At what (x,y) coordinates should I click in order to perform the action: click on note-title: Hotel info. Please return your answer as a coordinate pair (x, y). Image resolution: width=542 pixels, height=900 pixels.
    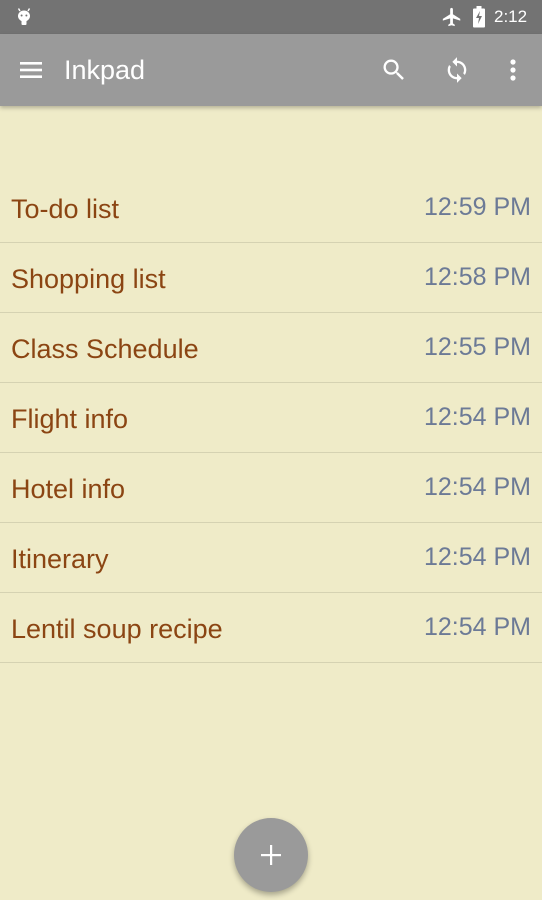
    Looking at the image, I should click on (68, 489).